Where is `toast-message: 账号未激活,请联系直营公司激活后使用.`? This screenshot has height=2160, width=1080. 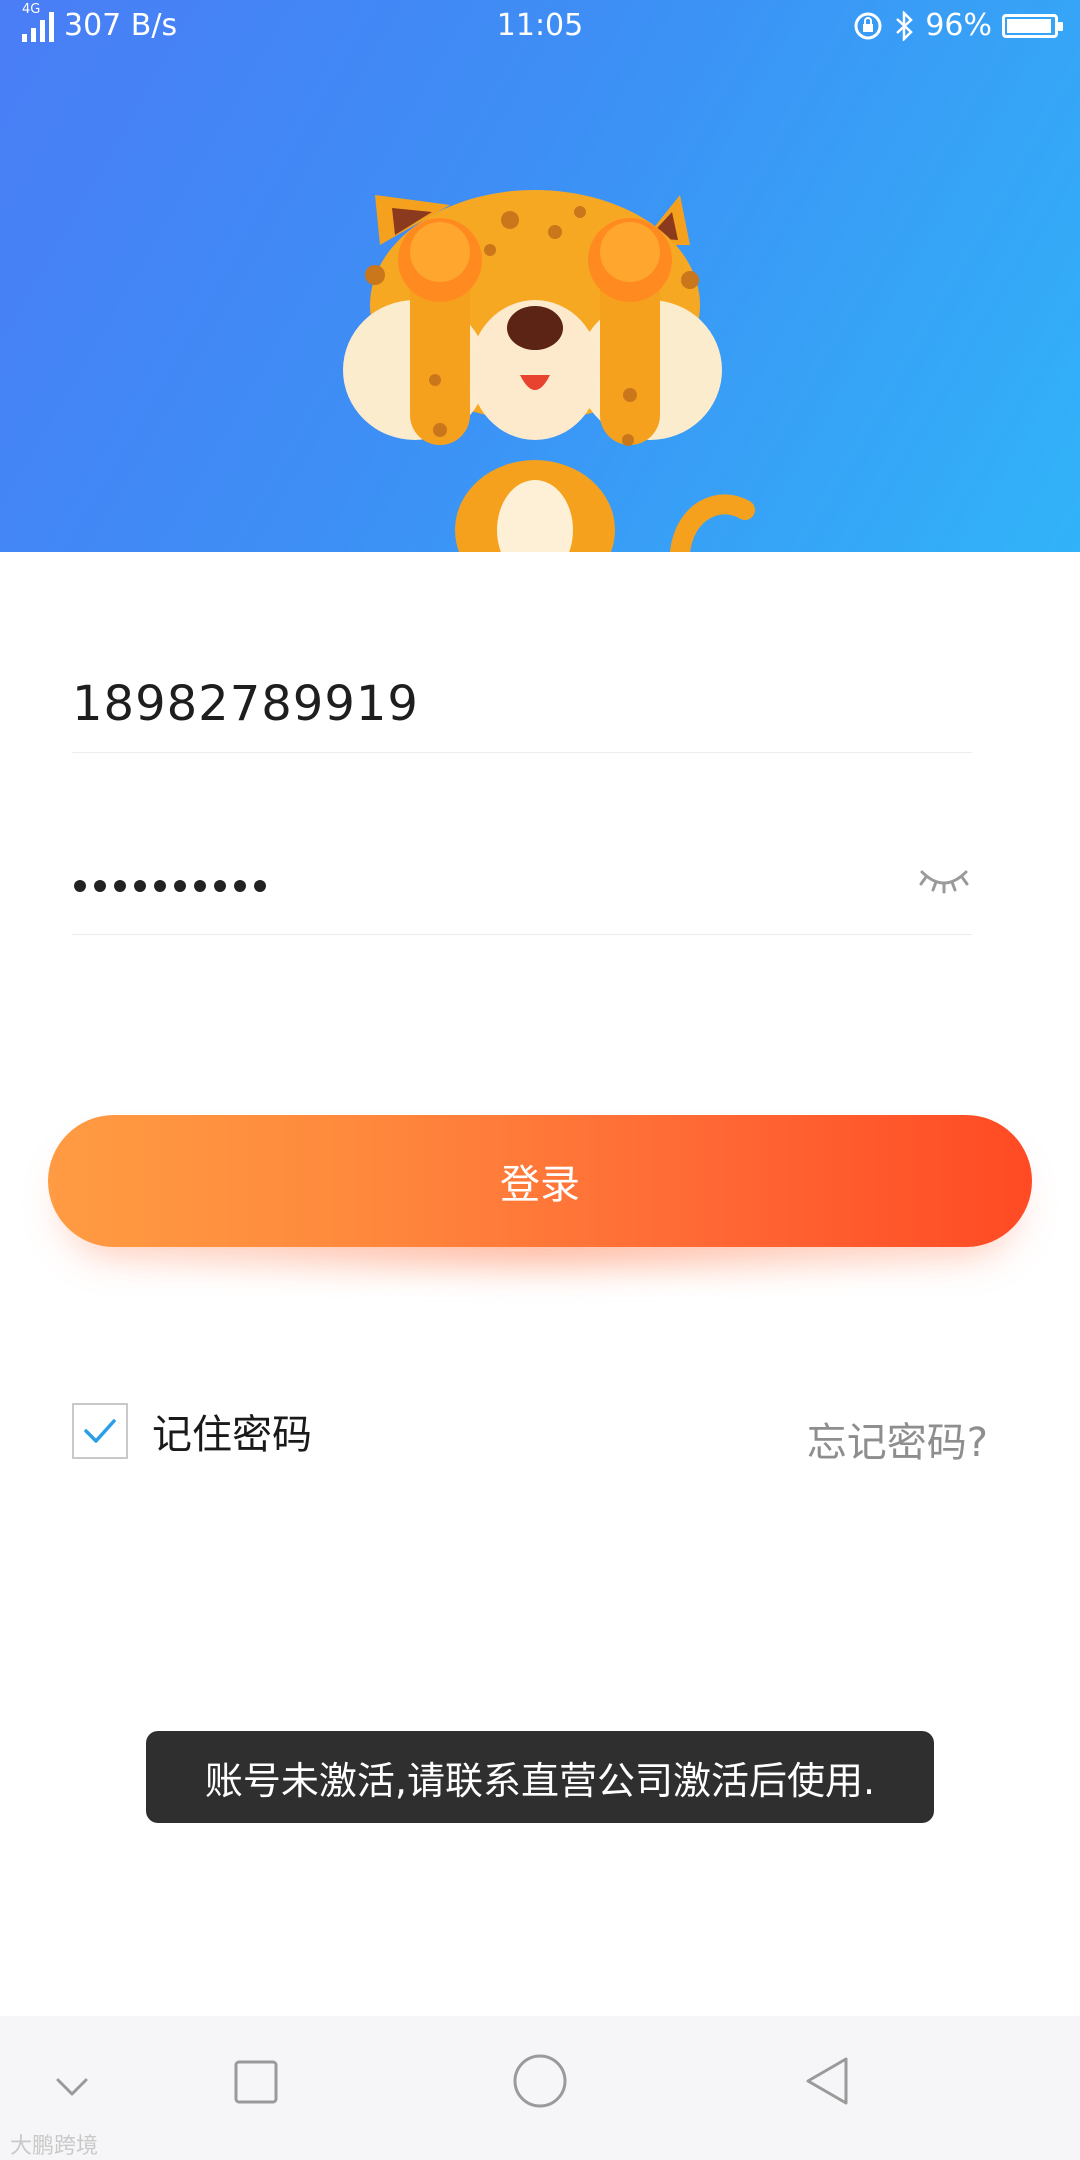 toast-message: 账号未激活,请联系直营公司激活后使用. is located at coordinates (540, 1777).